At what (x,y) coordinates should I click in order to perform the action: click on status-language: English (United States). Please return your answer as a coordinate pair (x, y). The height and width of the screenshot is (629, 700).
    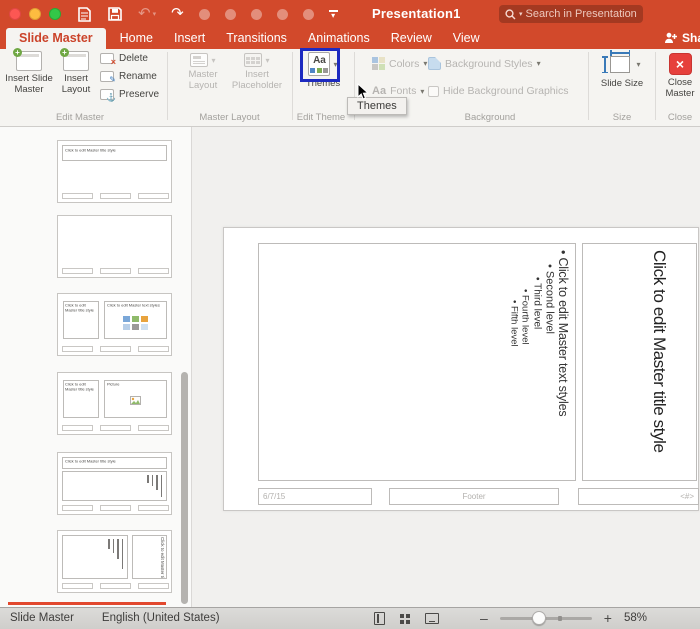
    Looking at the image, I should click on (161, 618).